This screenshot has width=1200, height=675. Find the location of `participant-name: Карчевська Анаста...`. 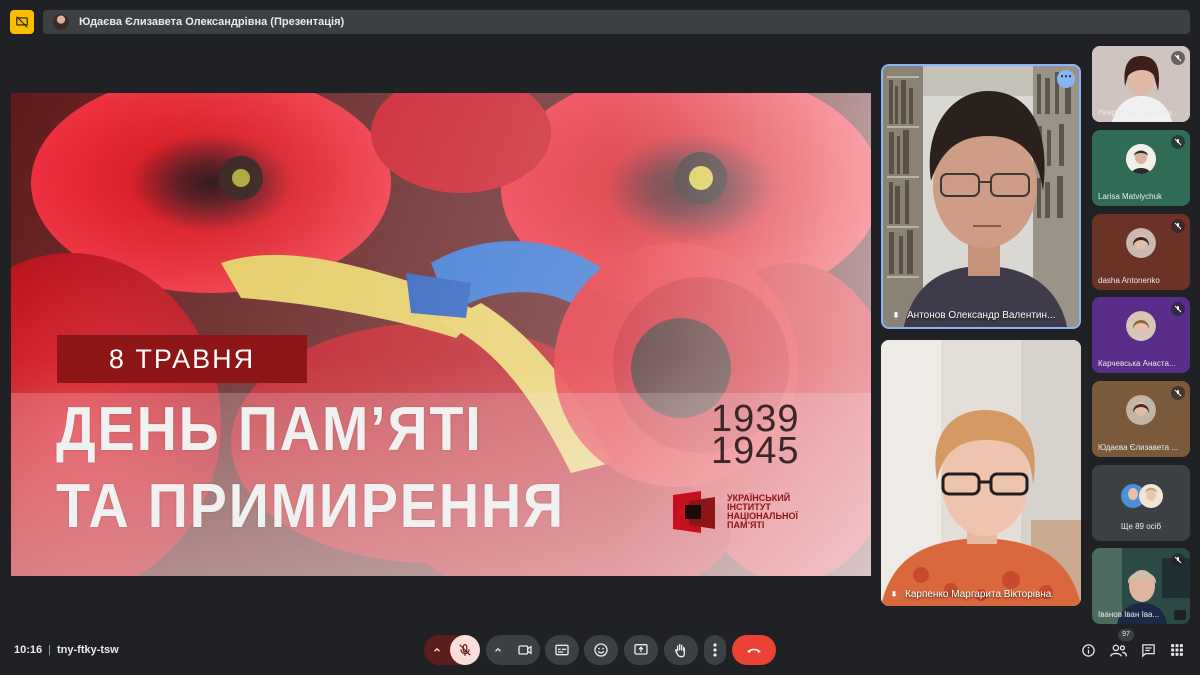

participant-name: Карчевська Анаста... is located at coordinates (1137, 363).